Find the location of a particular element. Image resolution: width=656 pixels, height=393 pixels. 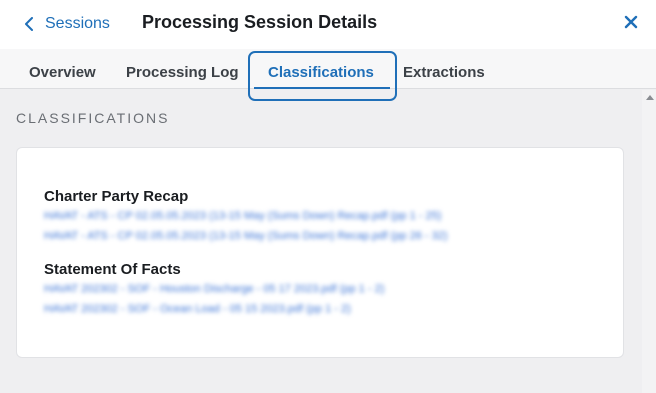

close-button is located at coordinates (631, 22).